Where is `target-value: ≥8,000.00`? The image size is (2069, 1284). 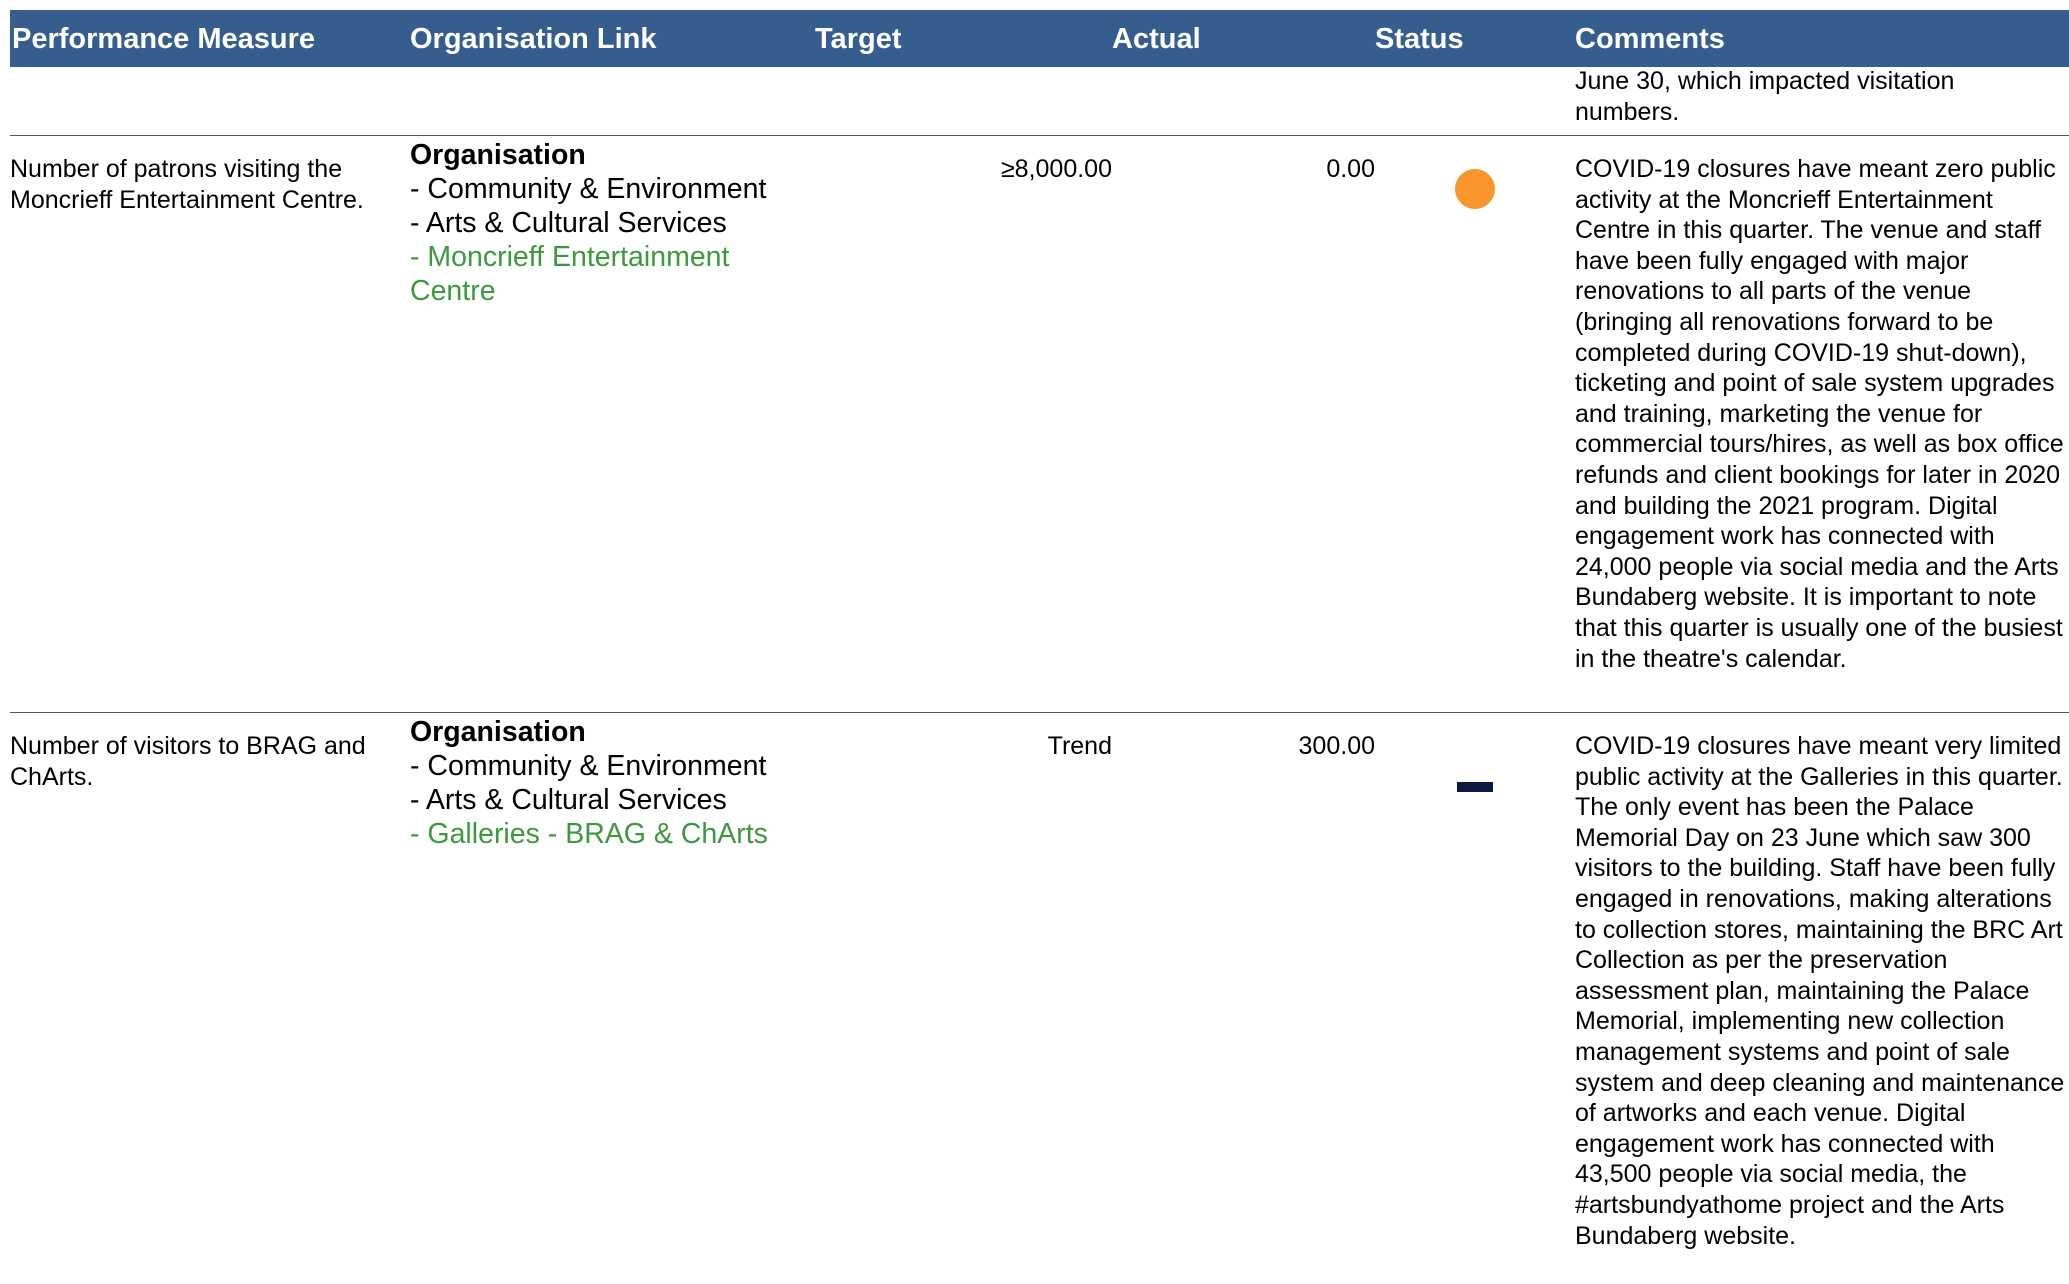 target-value: ≥8,000.00 is located at coordinates (1056, 169).